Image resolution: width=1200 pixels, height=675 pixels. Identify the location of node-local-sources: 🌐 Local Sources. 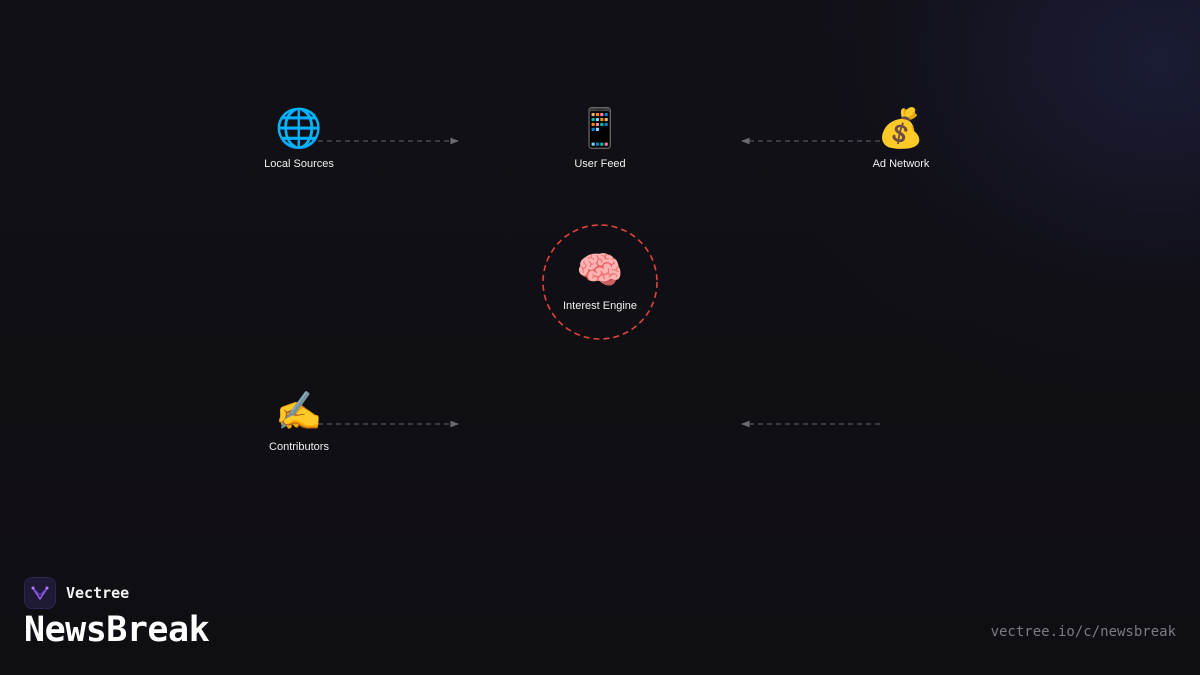
(299, 138).